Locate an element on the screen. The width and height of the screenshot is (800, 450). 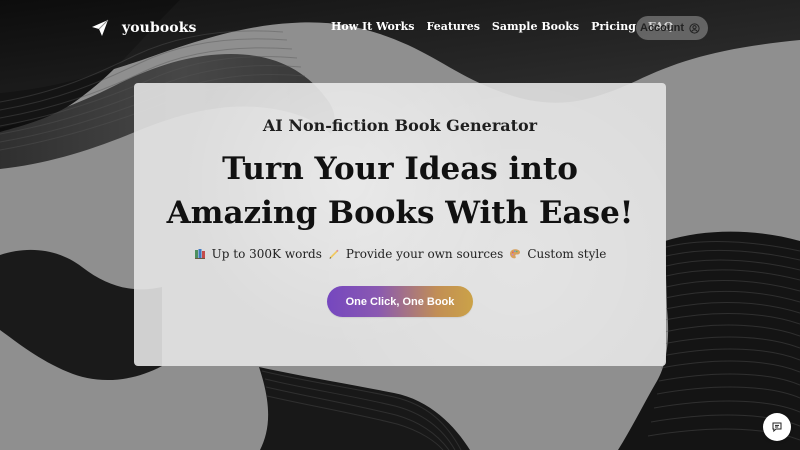
nav-sample-books: Sample Books is located at coordinates (535, 26).